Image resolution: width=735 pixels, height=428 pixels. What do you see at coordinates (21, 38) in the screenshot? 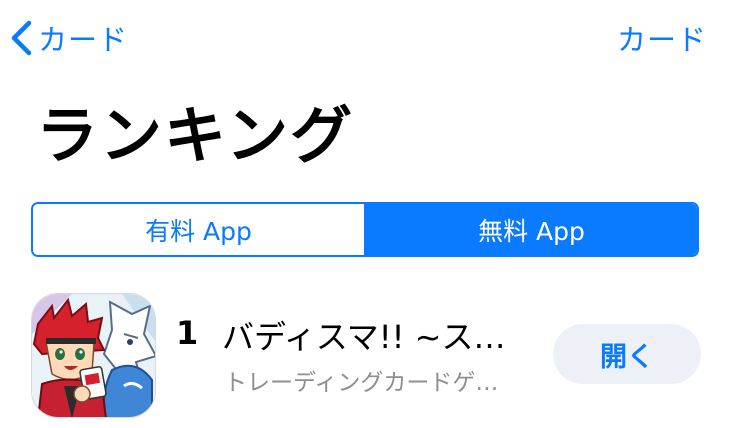
I see `chevron-left-icon` at bounding box center [21, 38].